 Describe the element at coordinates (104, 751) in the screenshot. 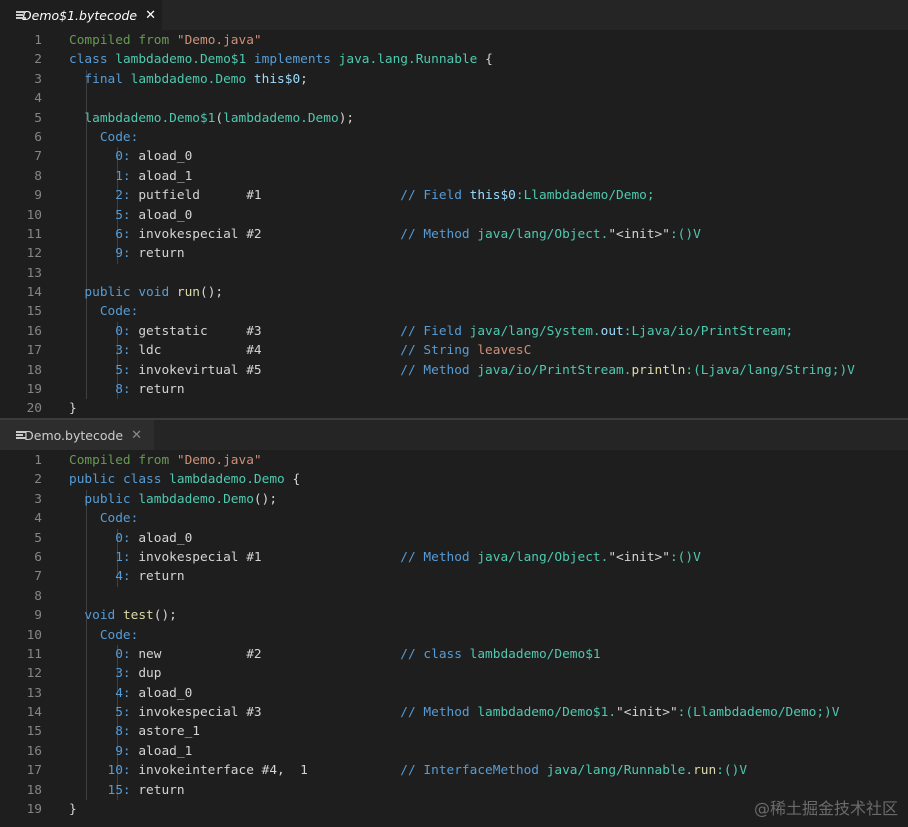

I see `code-token: 9:` at that location.